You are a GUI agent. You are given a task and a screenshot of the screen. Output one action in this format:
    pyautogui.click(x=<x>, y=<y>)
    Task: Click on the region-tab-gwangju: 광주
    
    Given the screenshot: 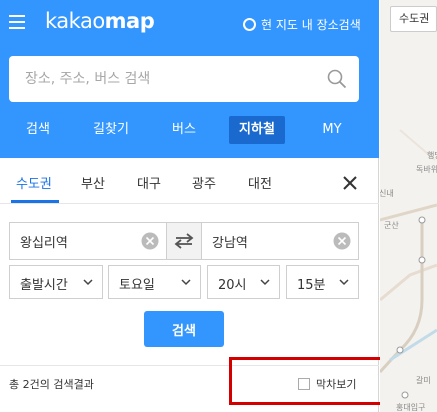 What is the action you would take?
    pyautogui.click(x=204, y=182)
    